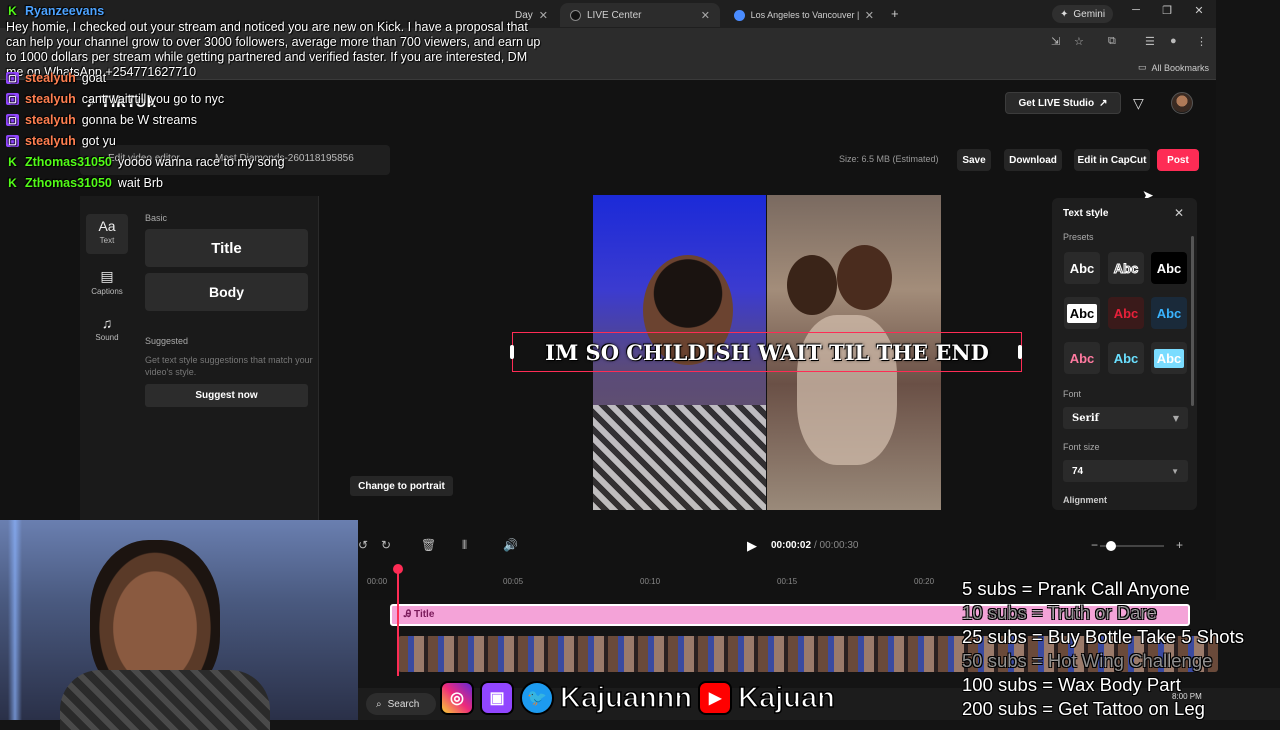 This screenshot has width=1280, height=730. I want to click on chat-message: ▢ stealyuh gonna be W streams, so click(101, 120).